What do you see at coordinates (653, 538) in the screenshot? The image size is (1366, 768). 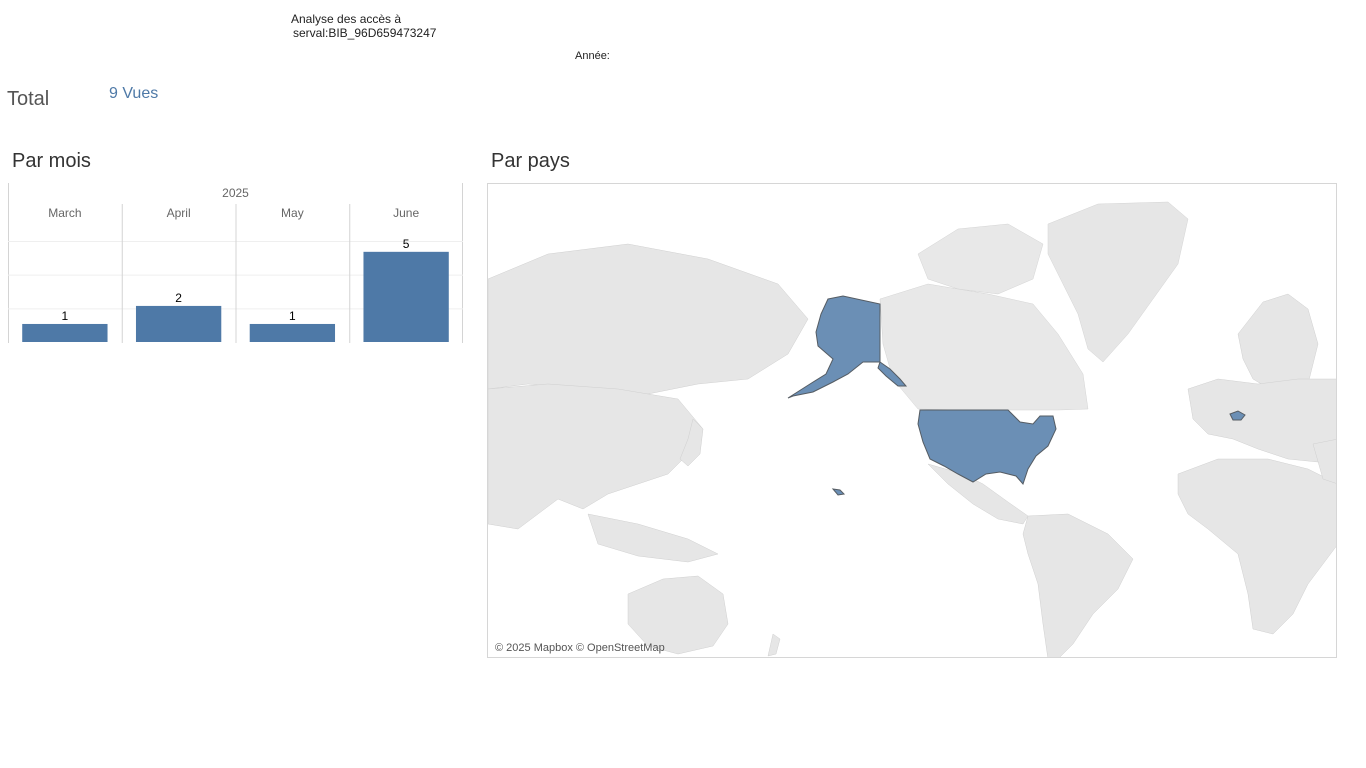 I see `land-indonesia` at bounding box center [653, 538].